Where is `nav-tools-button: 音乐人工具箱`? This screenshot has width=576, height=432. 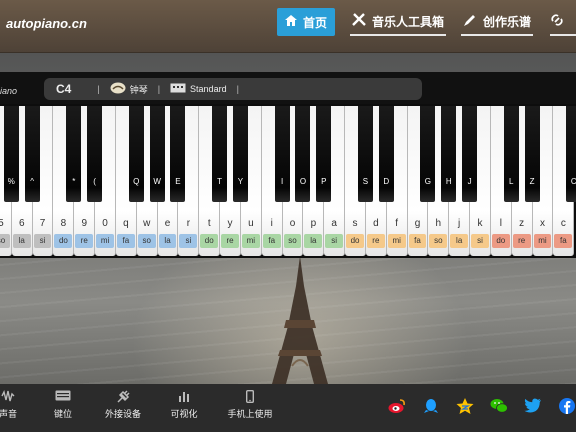
nav-tools-button: 音乐人工具箱 is located at coordinates (398, 22).